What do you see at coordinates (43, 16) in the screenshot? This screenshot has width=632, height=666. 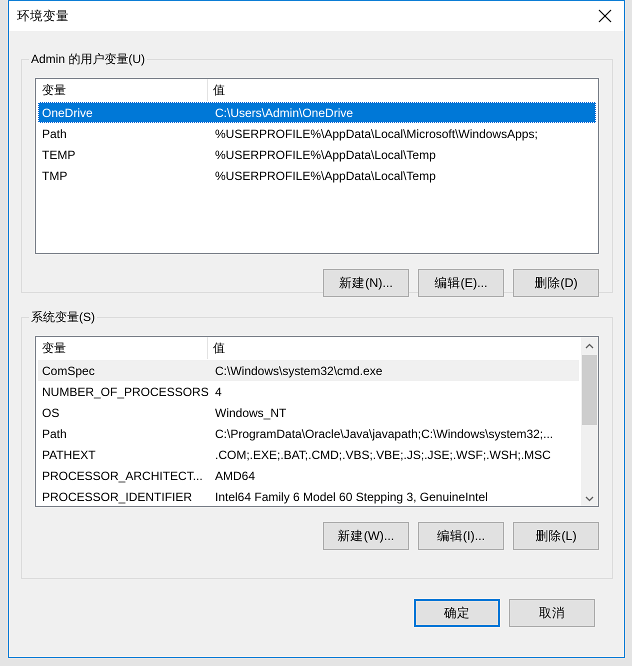 I see `window-title: 环境变量` at bounding box center [43, 16].